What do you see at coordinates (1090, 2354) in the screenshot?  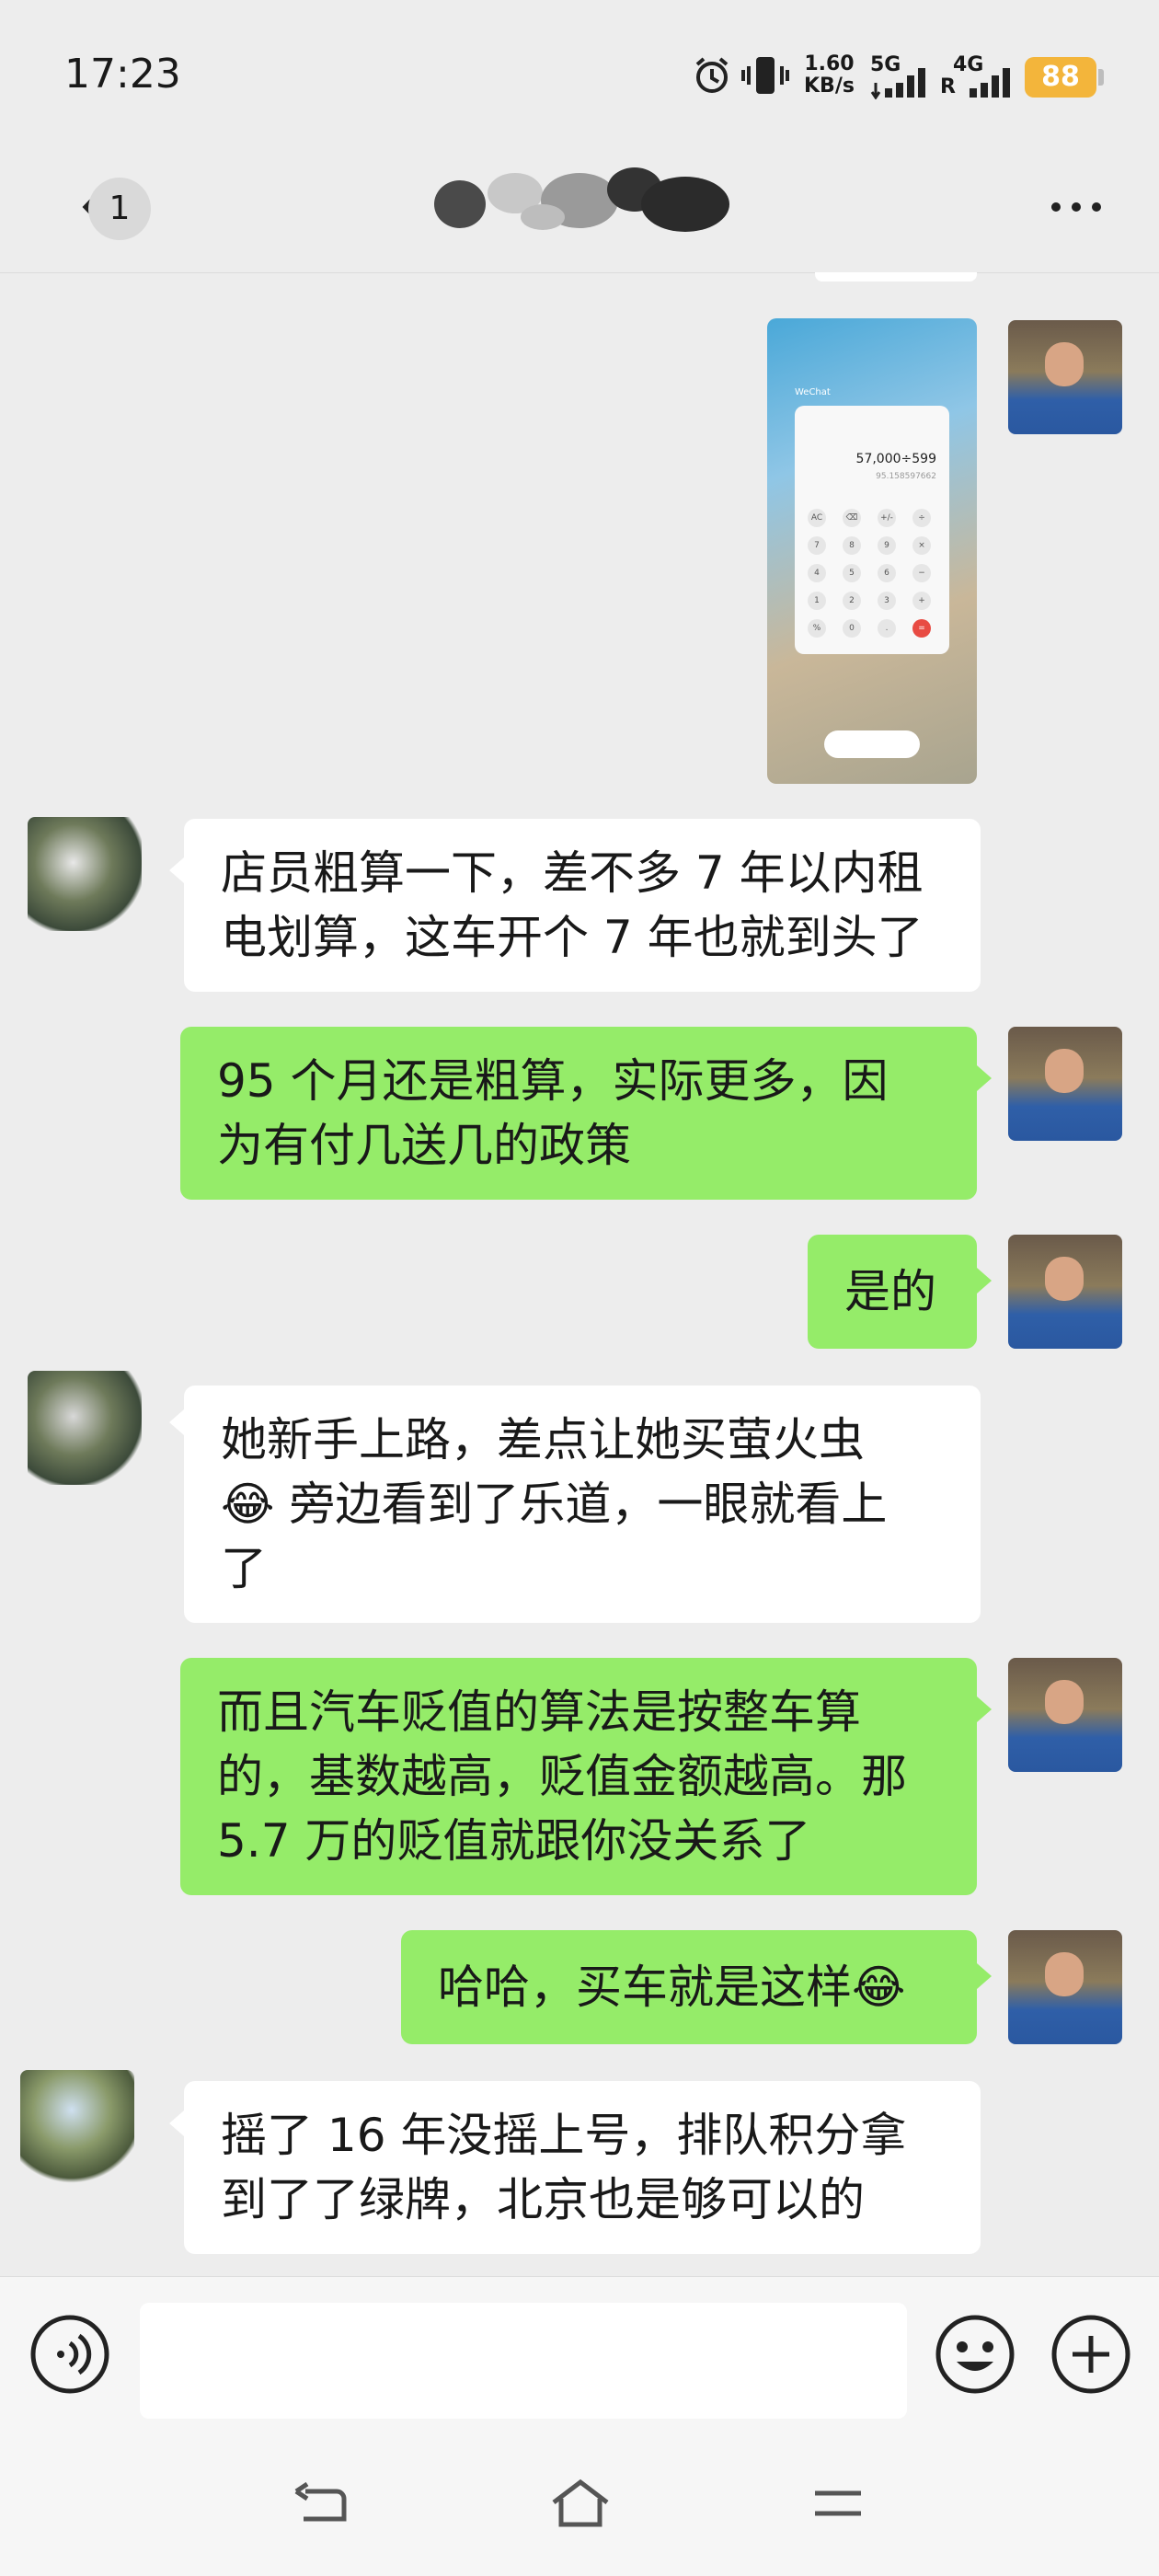 I see `plus-icon` at bounding box center [1090, 2354].